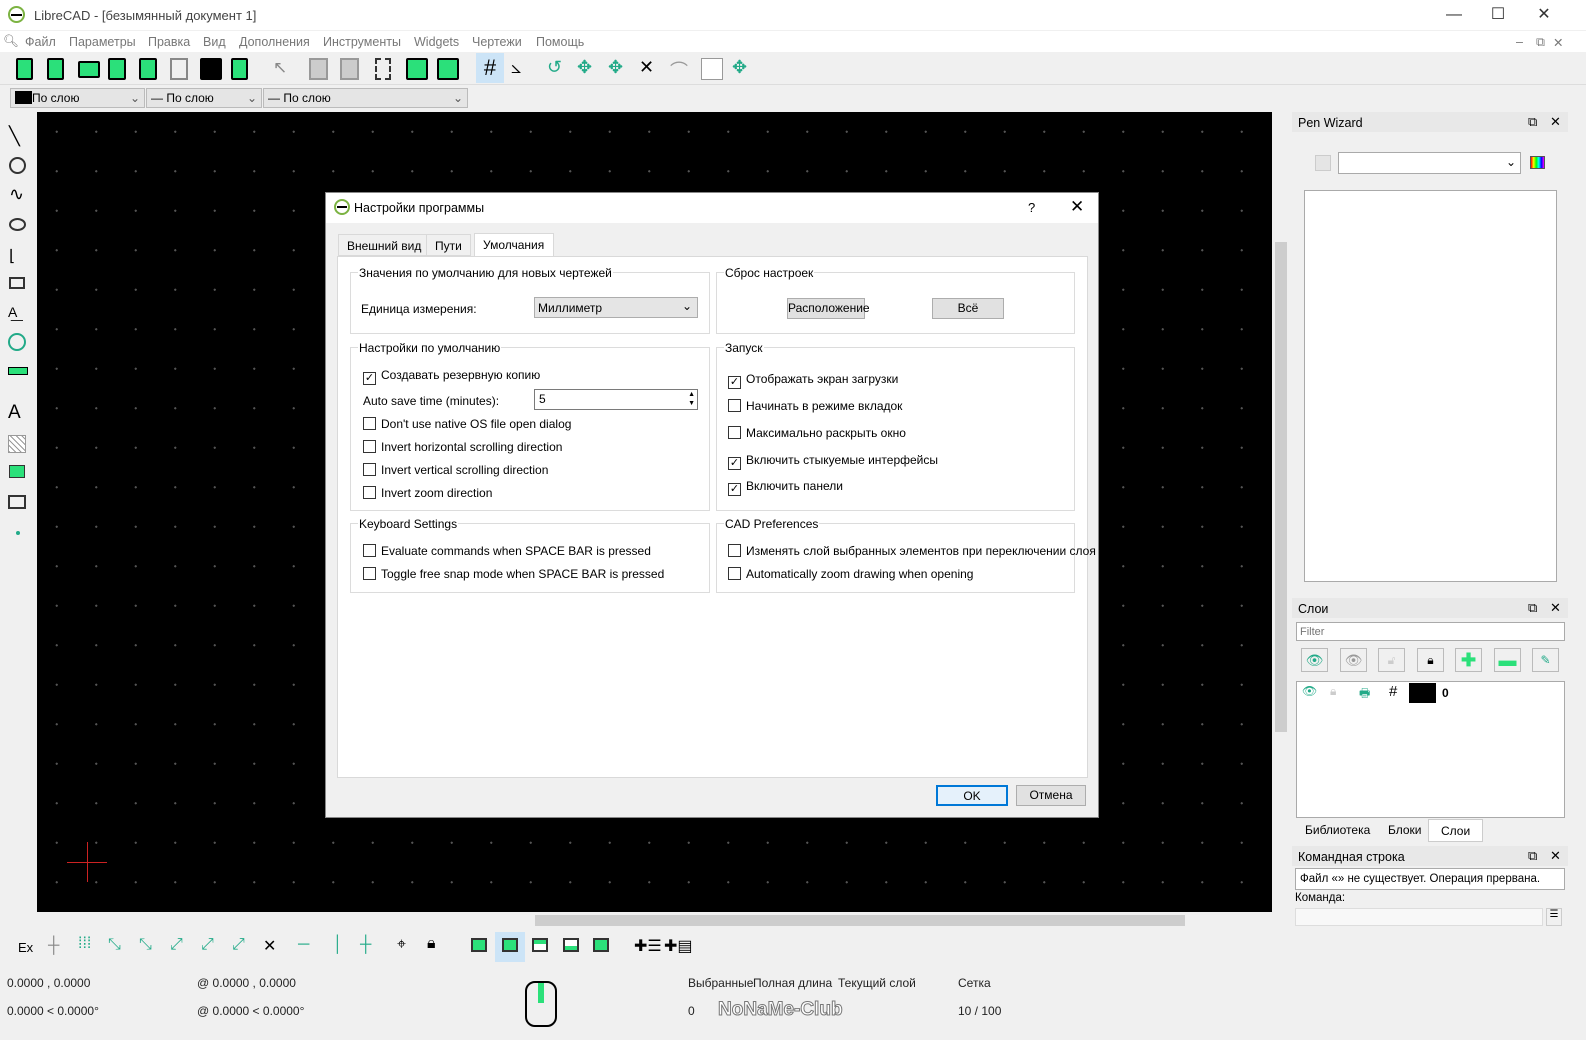 This screenshot has width=1586, height=1040. I want to click on autosave-spinbox: 5 ▲ ▼, so click(616, 399).